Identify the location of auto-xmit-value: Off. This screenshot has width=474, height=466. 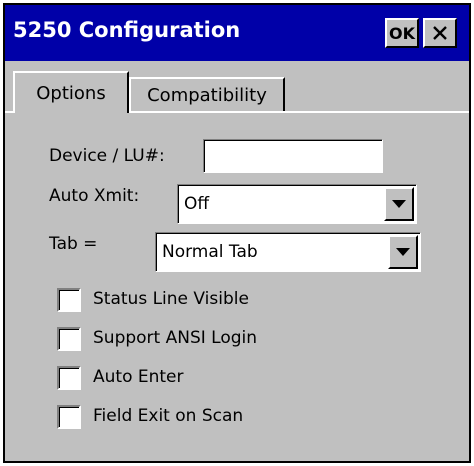
(197, 204).